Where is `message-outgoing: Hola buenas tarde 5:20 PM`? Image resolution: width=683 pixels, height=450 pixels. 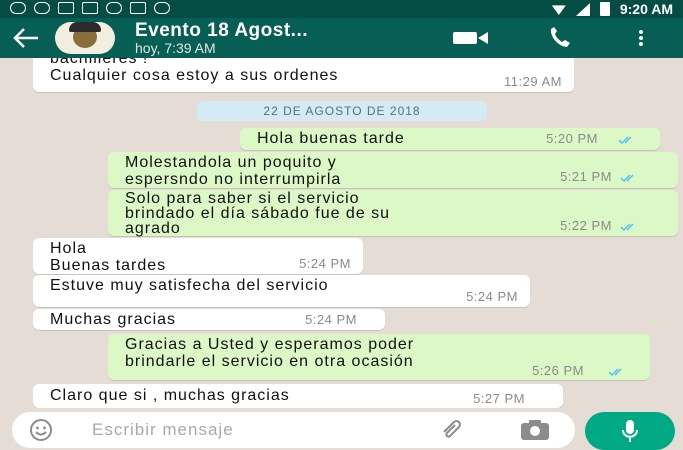 message-outgoing: Hola buenas tarde 5:20 PM is located at coordinates (450, 139).